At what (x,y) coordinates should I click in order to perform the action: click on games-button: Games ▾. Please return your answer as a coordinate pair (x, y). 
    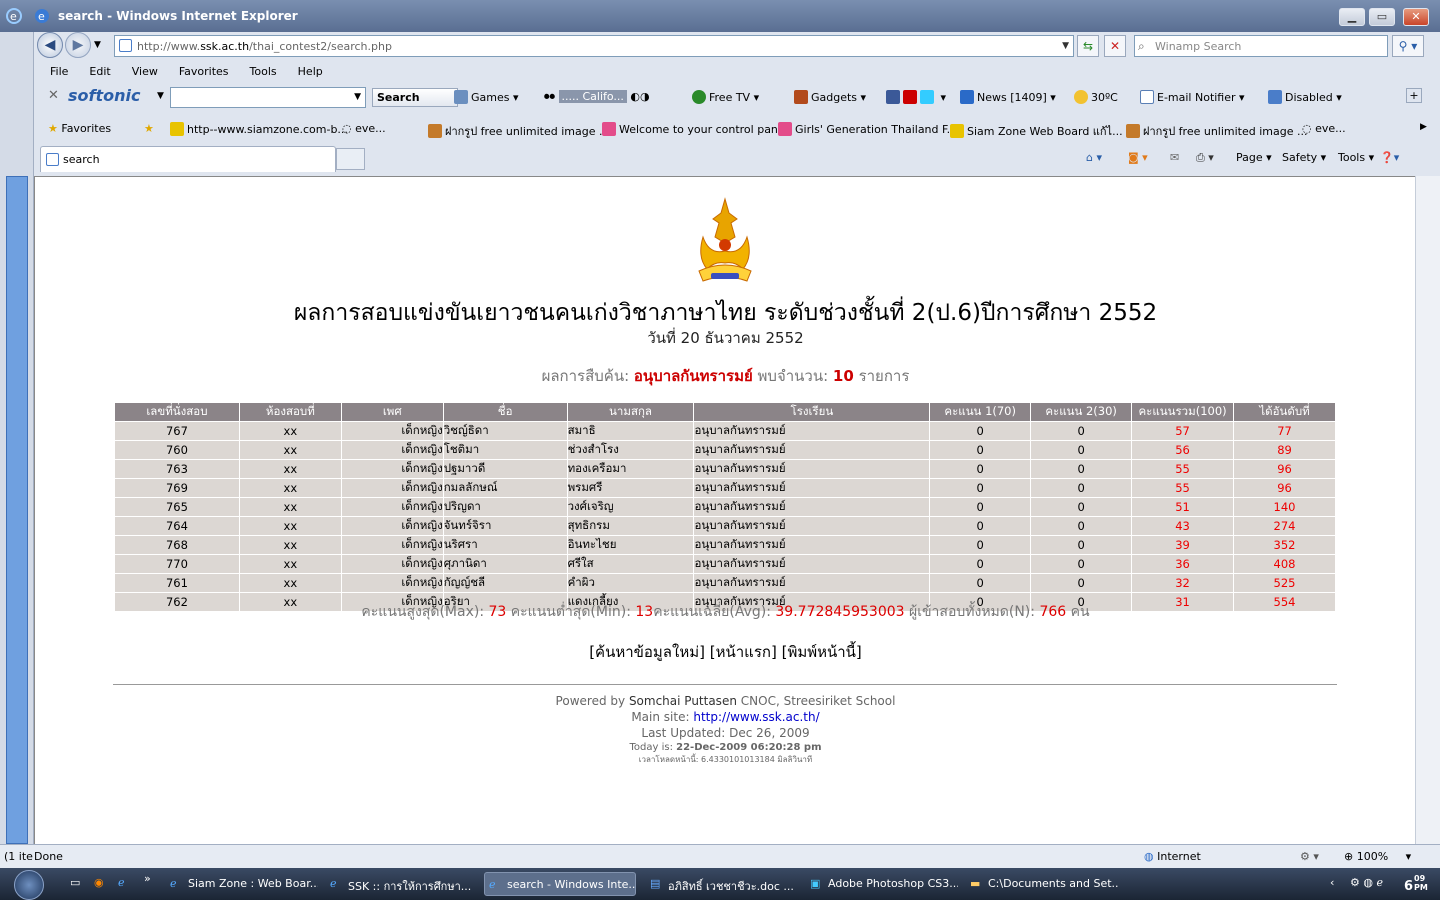
    Looking at the image, I should click on (486, 97).